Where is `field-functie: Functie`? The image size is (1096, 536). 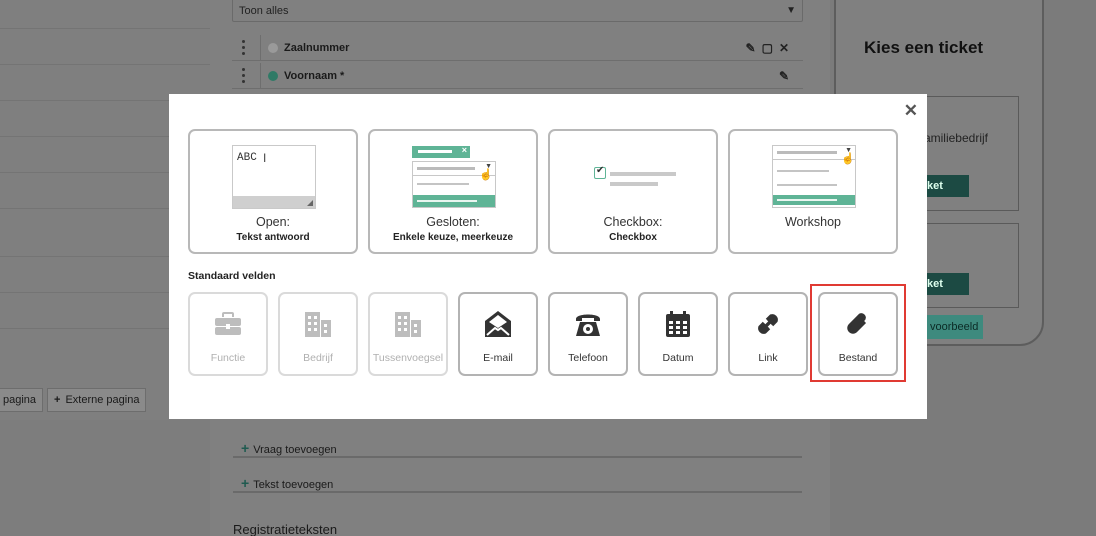 field-functie: Functie is located at coordinates (228, 334).